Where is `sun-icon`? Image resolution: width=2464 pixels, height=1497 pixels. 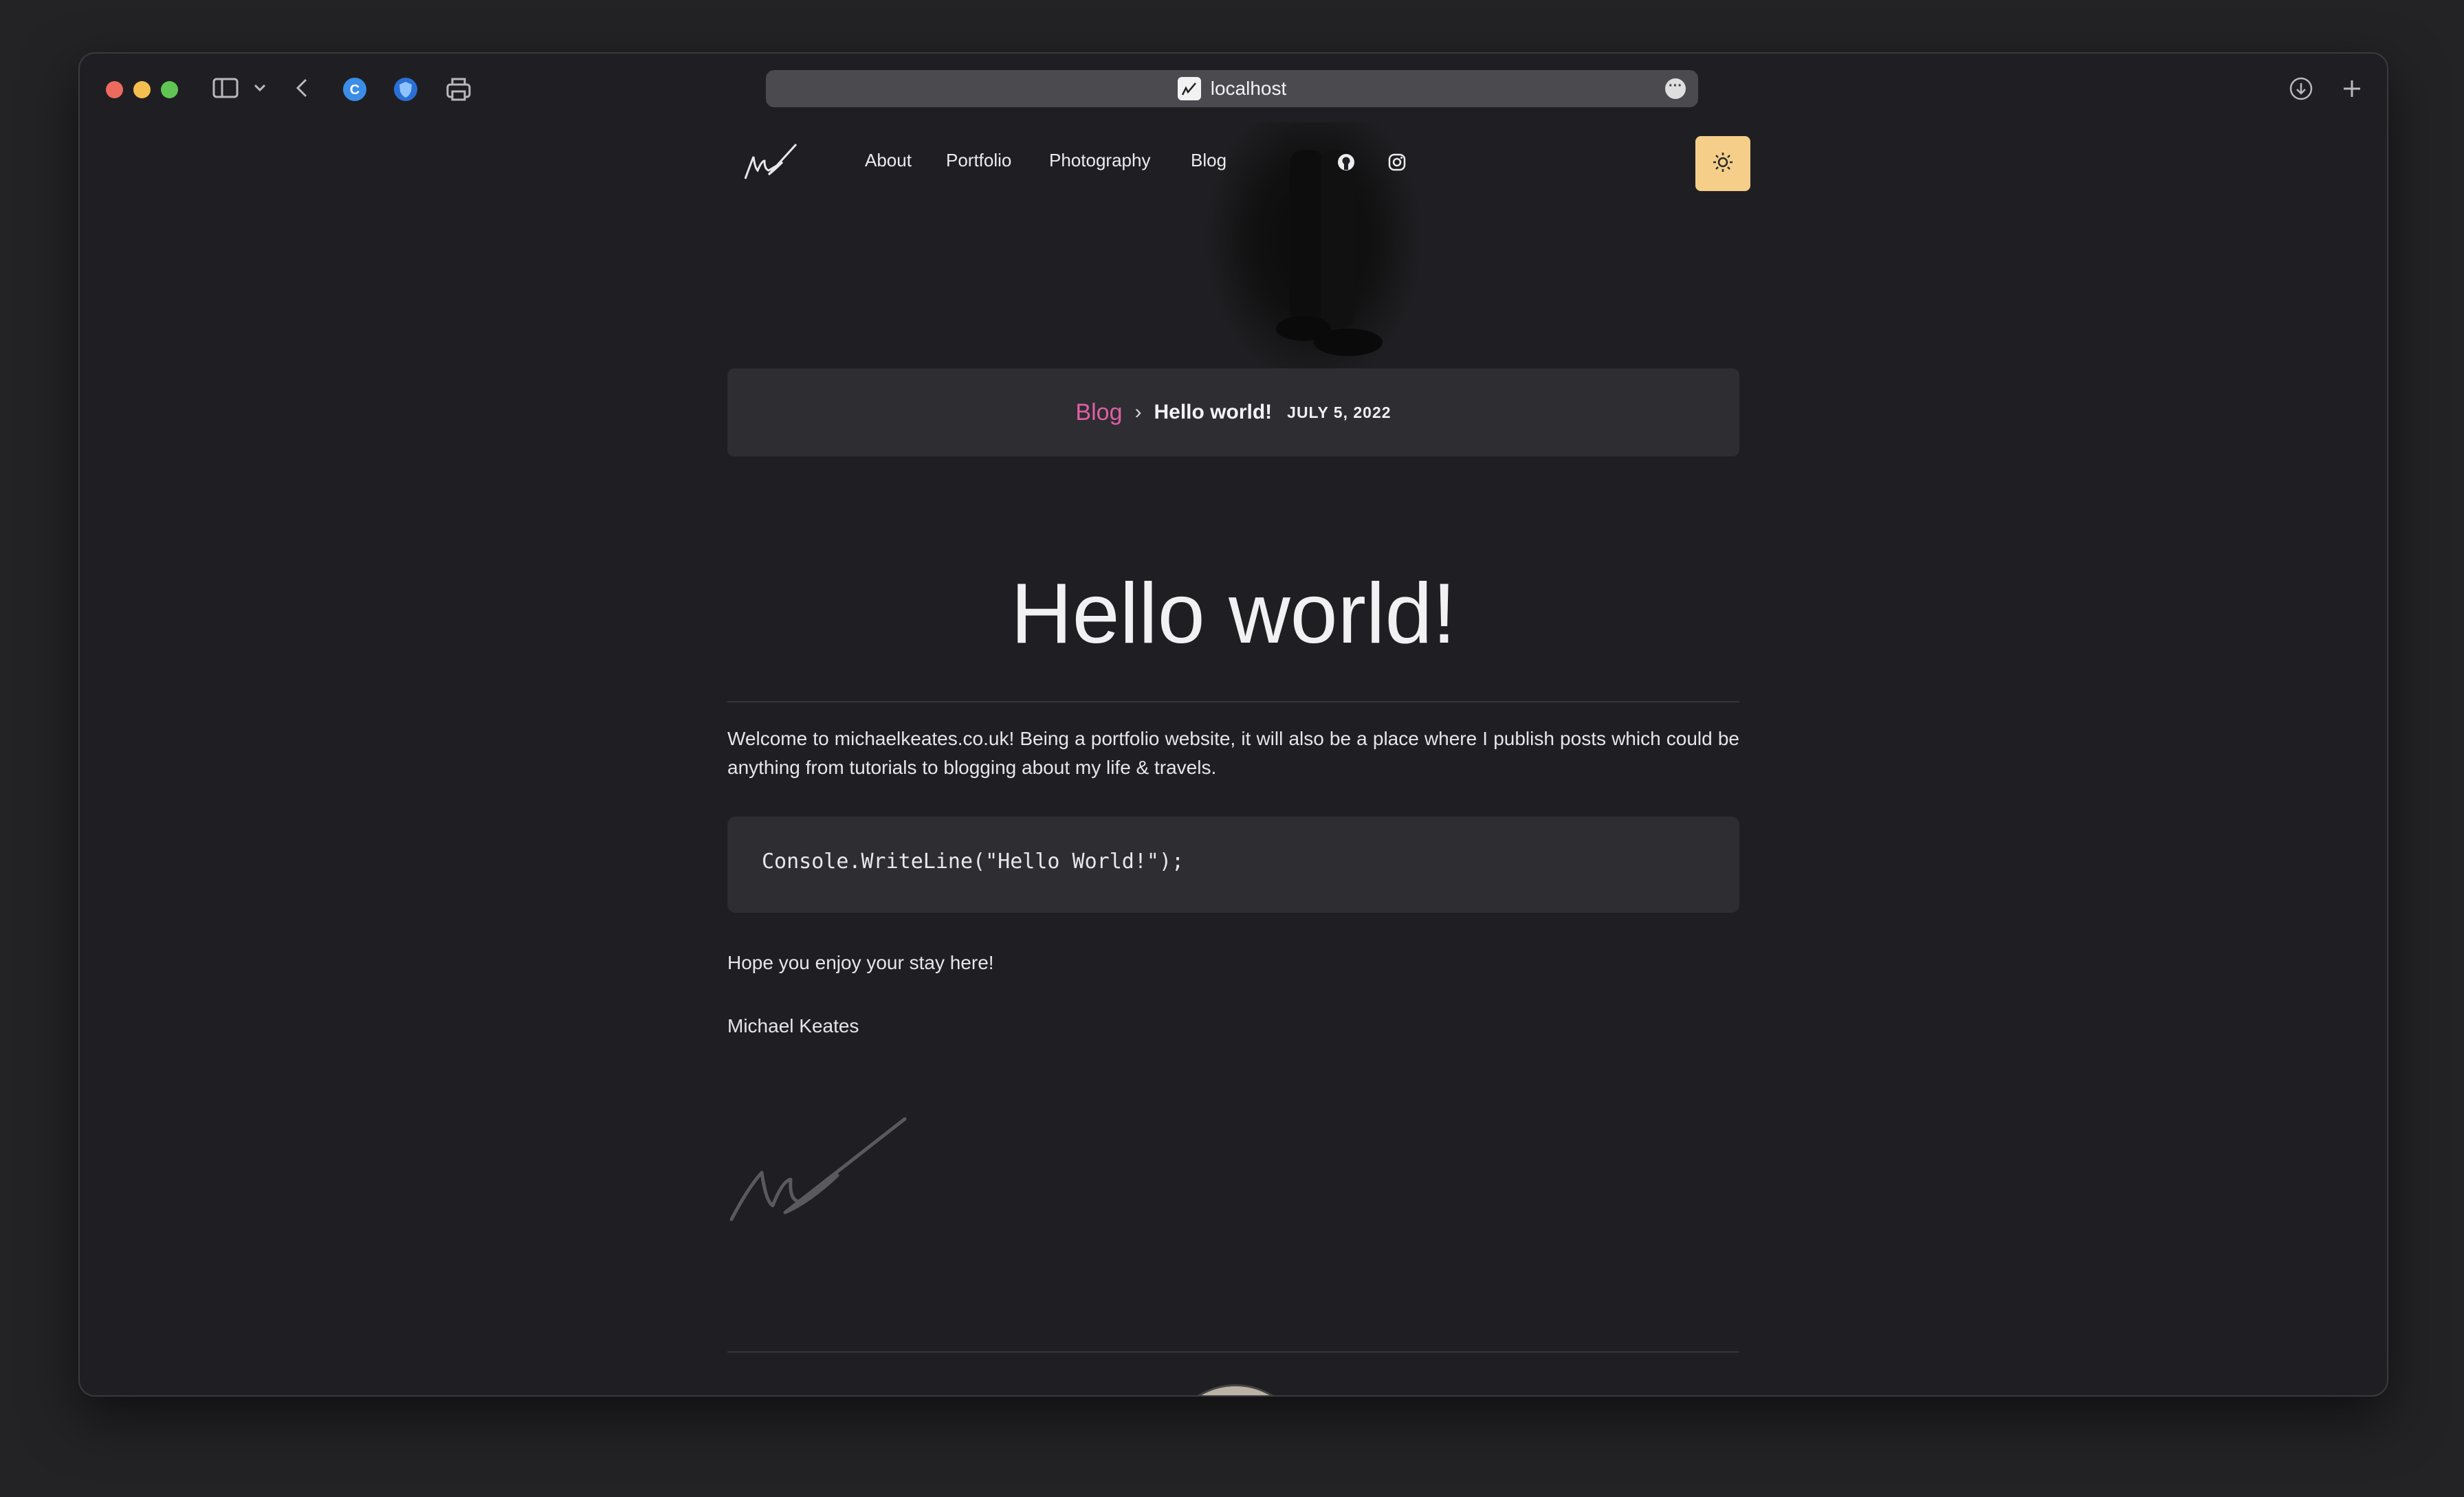
sun-icon is located at coordinates (1723, 164).